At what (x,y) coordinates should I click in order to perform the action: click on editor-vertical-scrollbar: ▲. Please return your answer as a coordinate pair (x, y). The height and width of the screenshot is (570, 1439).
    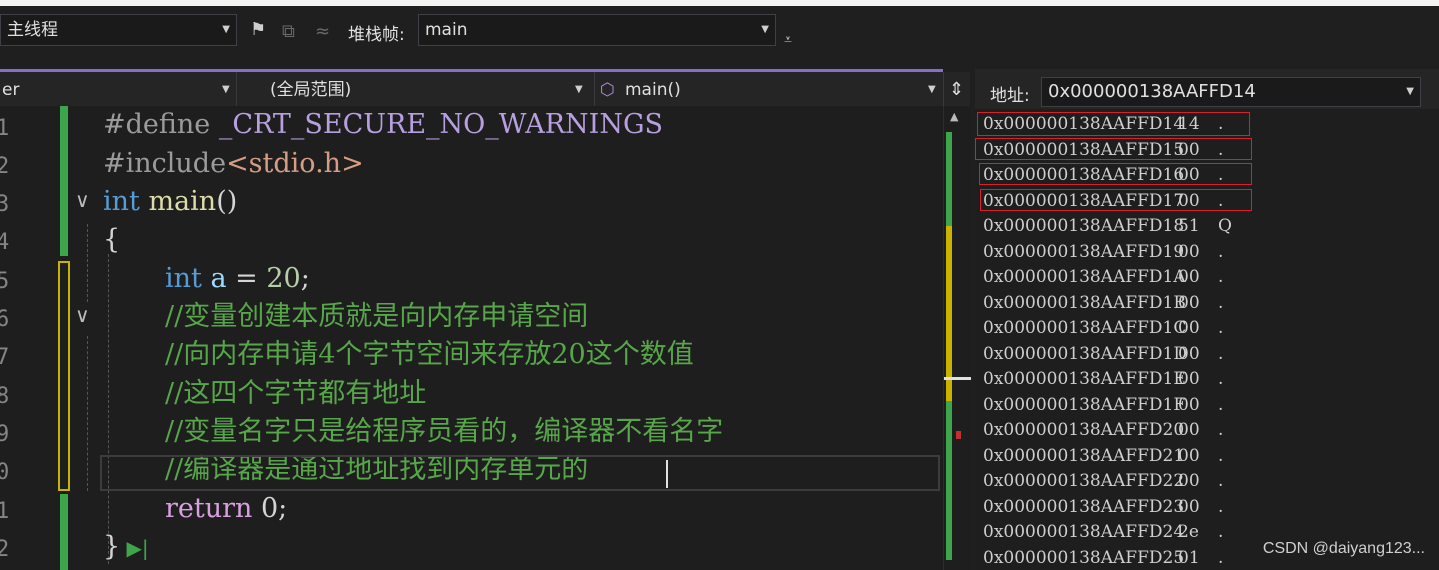
    Looking at the image, I should click on (957, 338).